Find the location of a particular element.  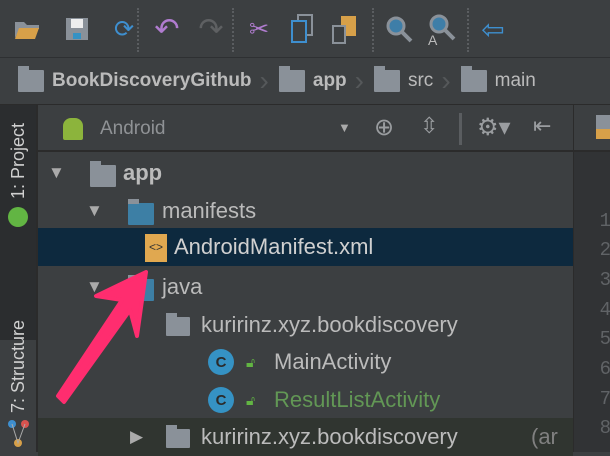

breadcrumb-main: main is located at coordinates (498, 79).